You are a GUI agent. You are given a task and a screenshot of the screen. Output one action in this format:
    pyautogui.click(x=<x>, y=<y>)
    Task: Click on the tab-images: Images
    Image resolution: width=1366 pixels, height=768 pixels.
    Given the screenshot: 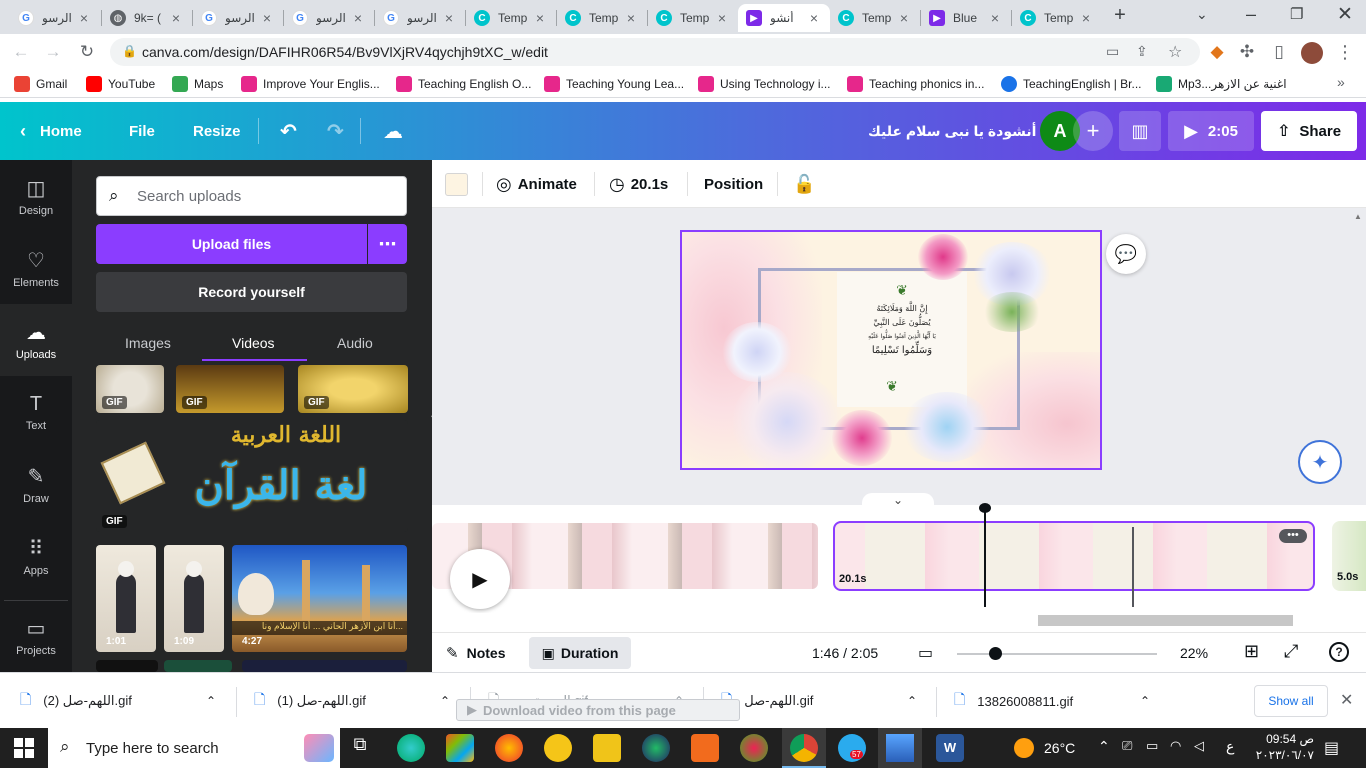 What is the action you would take?
    pyautogui.click(x=148, y=343)
    